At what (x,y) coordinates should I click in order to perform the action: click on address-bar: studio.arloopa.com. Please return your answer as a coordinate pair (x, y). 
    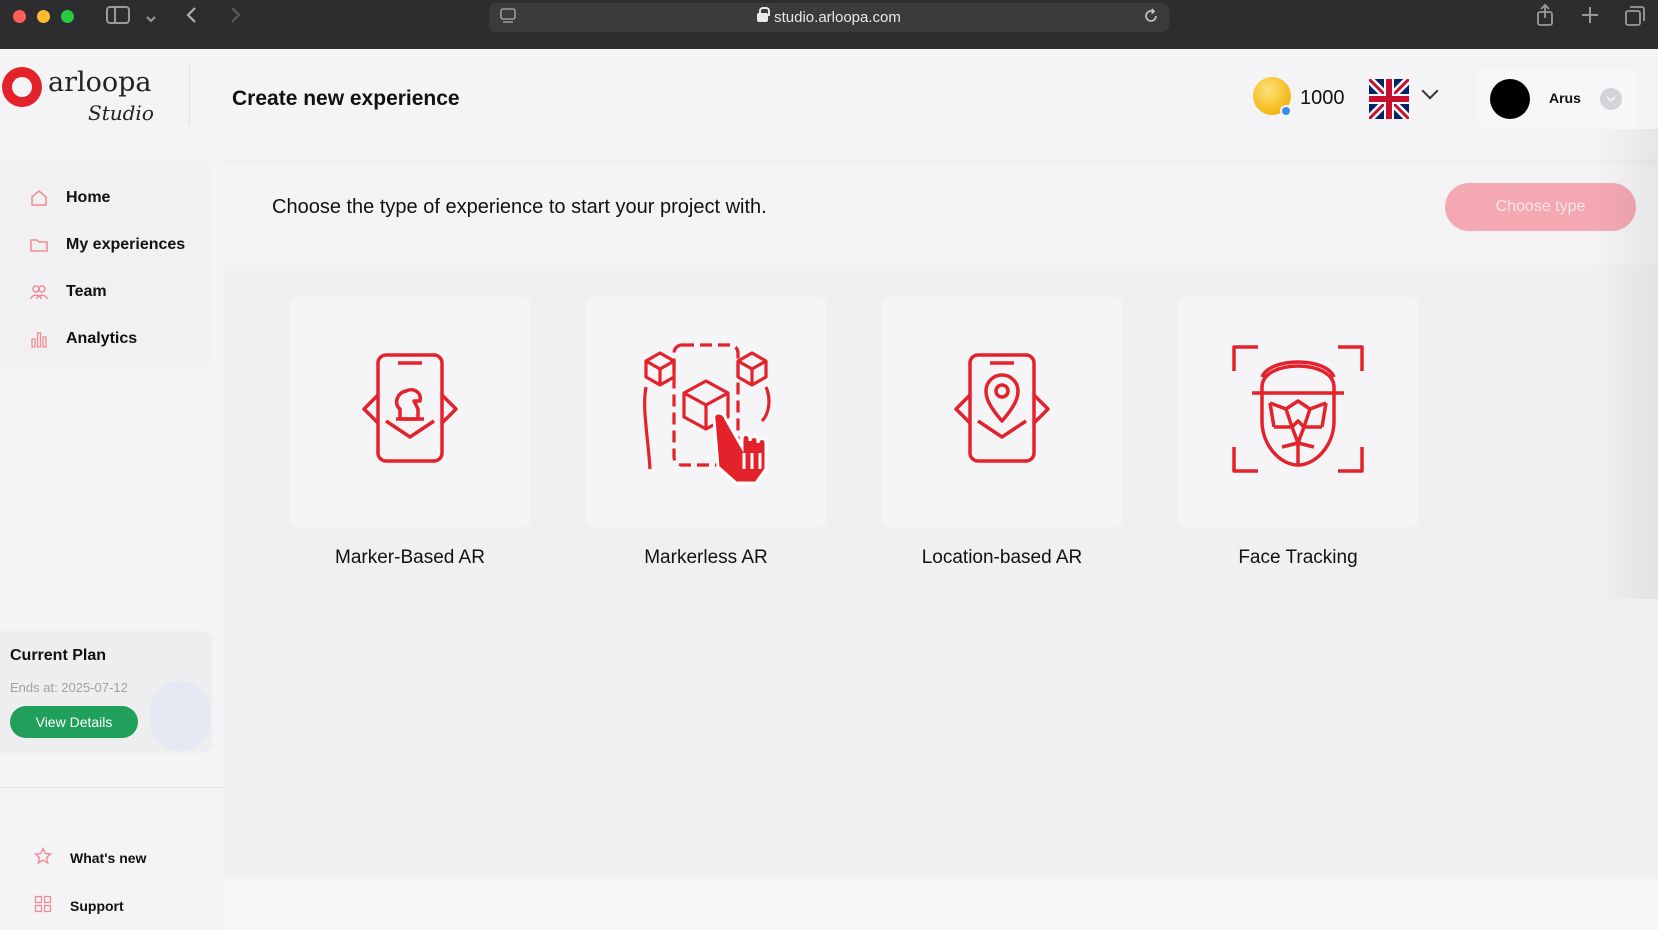
    Looking at the image, I should click on (829, 17).